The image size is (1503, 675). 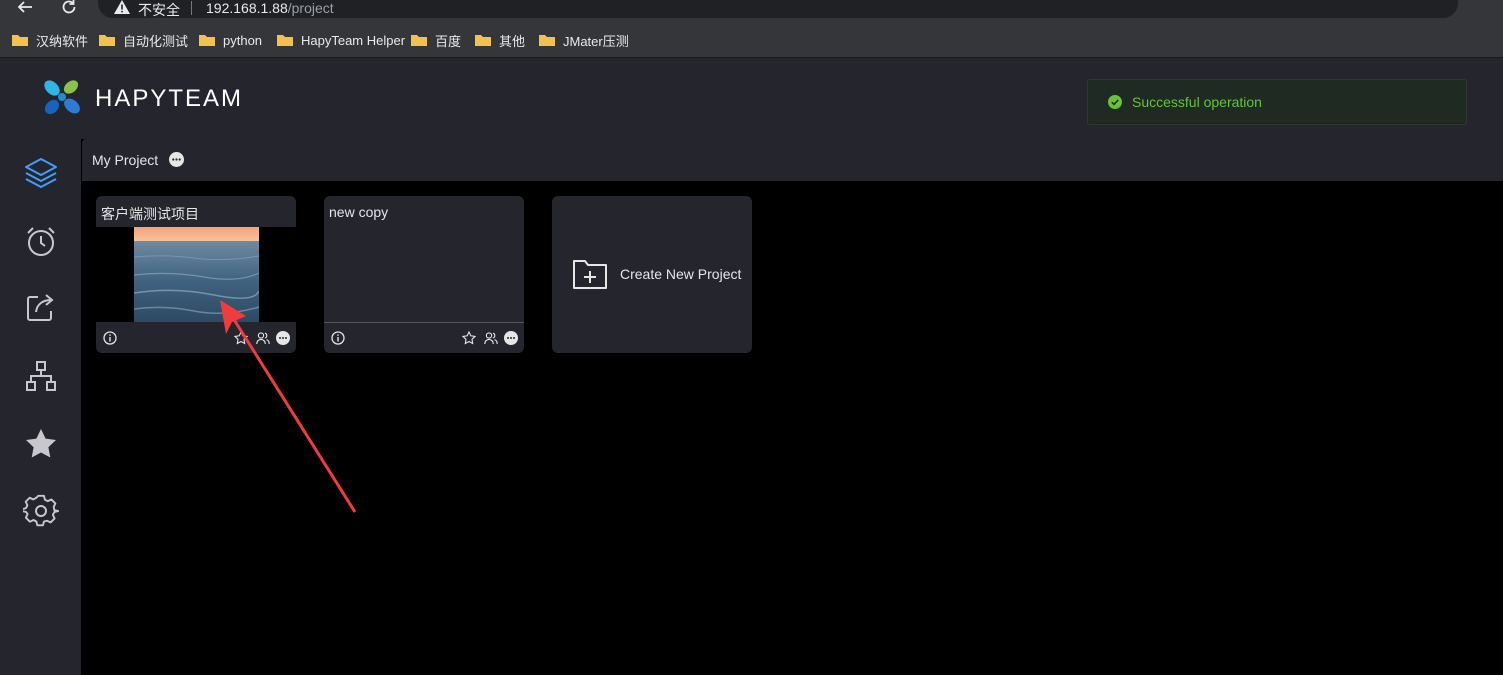 What do you see at coordinates (247, 8) in the screenshot?
I see `url-host: 192.168.1.88` at bounding box center [247, 8].